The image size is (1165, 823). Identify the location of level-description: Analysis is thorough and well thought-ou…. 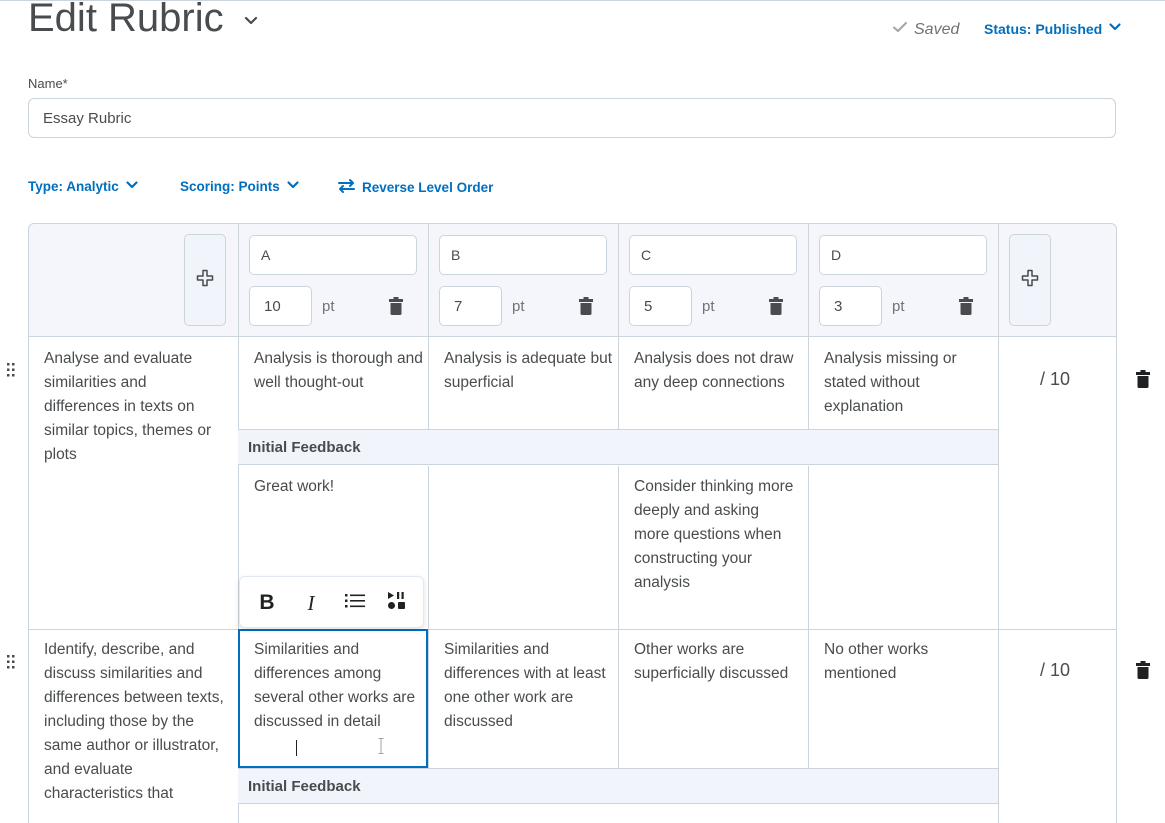
(339, 371).